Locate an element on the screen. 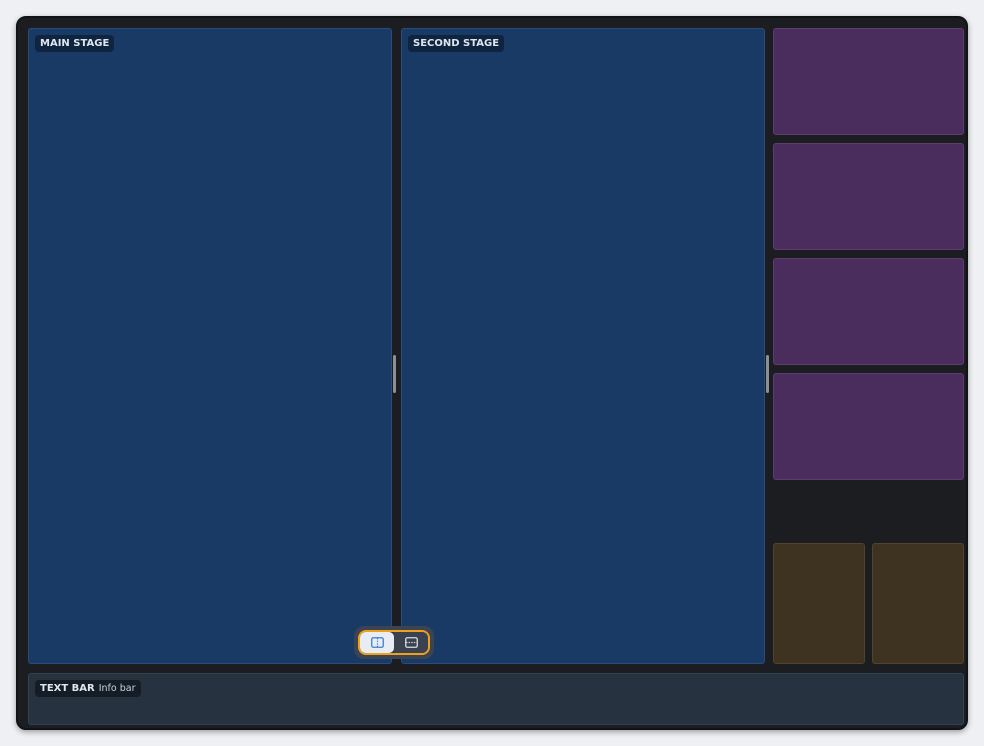  split-vertical-icon is located at coordinates (377, 642).